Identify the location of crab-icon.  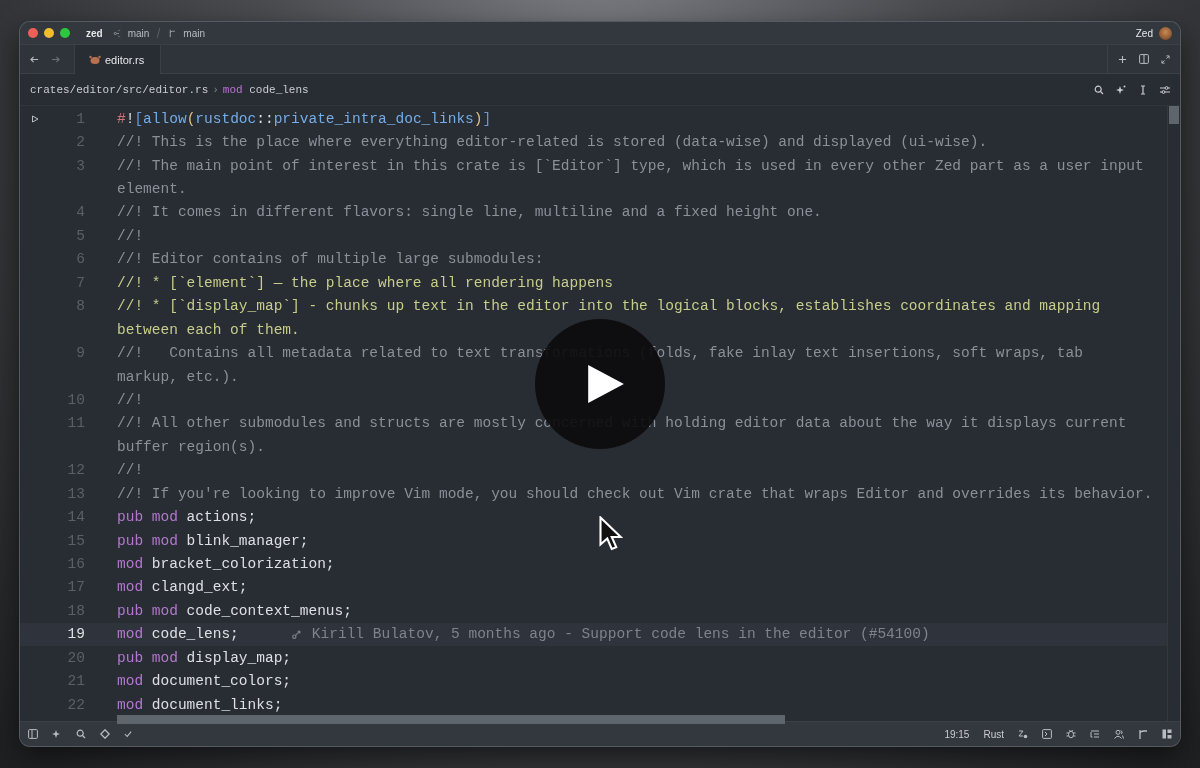
(95, 59).